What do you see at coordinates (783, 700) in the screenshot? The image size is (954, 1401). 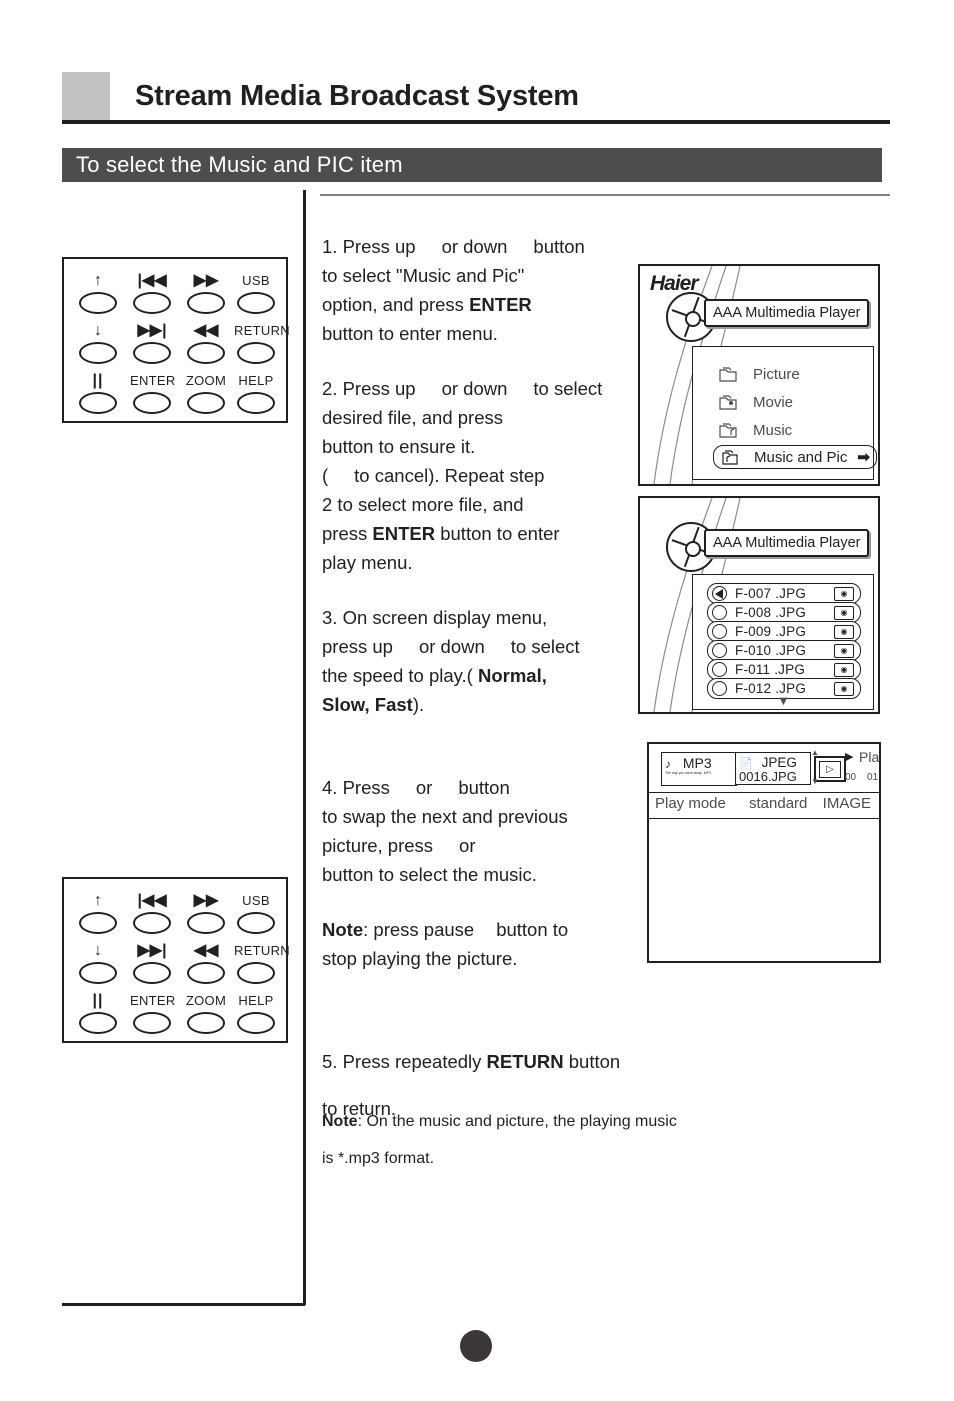 I see `scroll-down-caret-icon: ▼` at bounding box center [783, 700].